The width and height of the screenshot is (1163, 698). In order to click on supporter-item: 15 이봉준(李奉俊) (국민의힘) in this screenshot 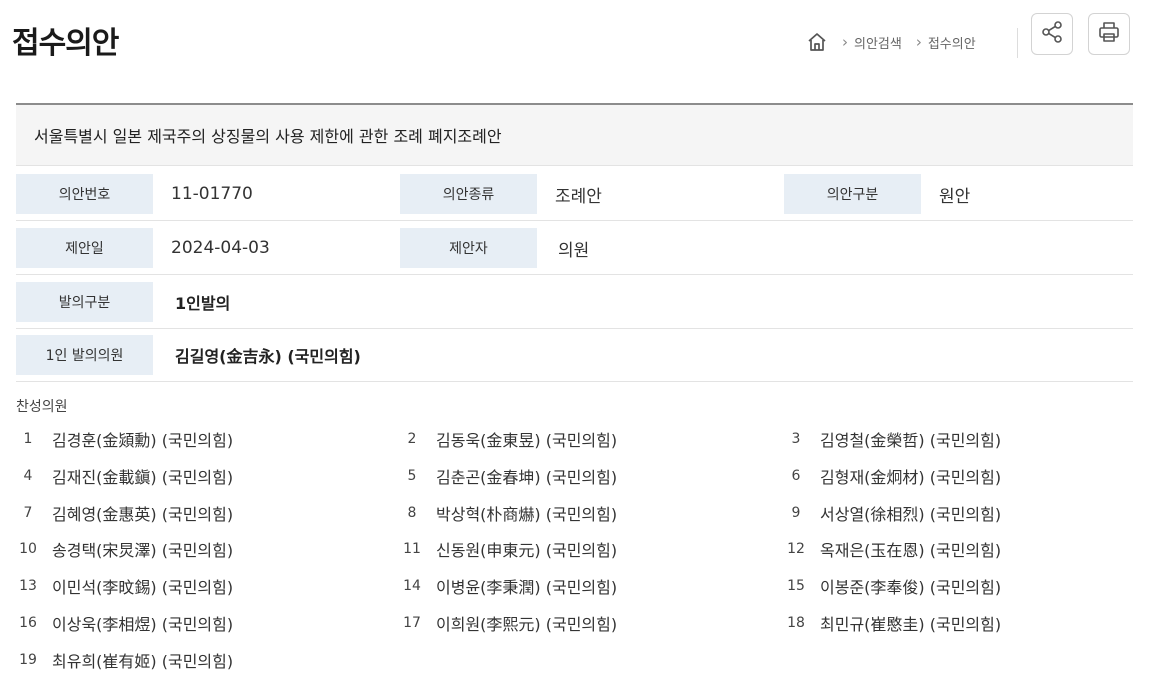, I will do `click(890, 586)`.